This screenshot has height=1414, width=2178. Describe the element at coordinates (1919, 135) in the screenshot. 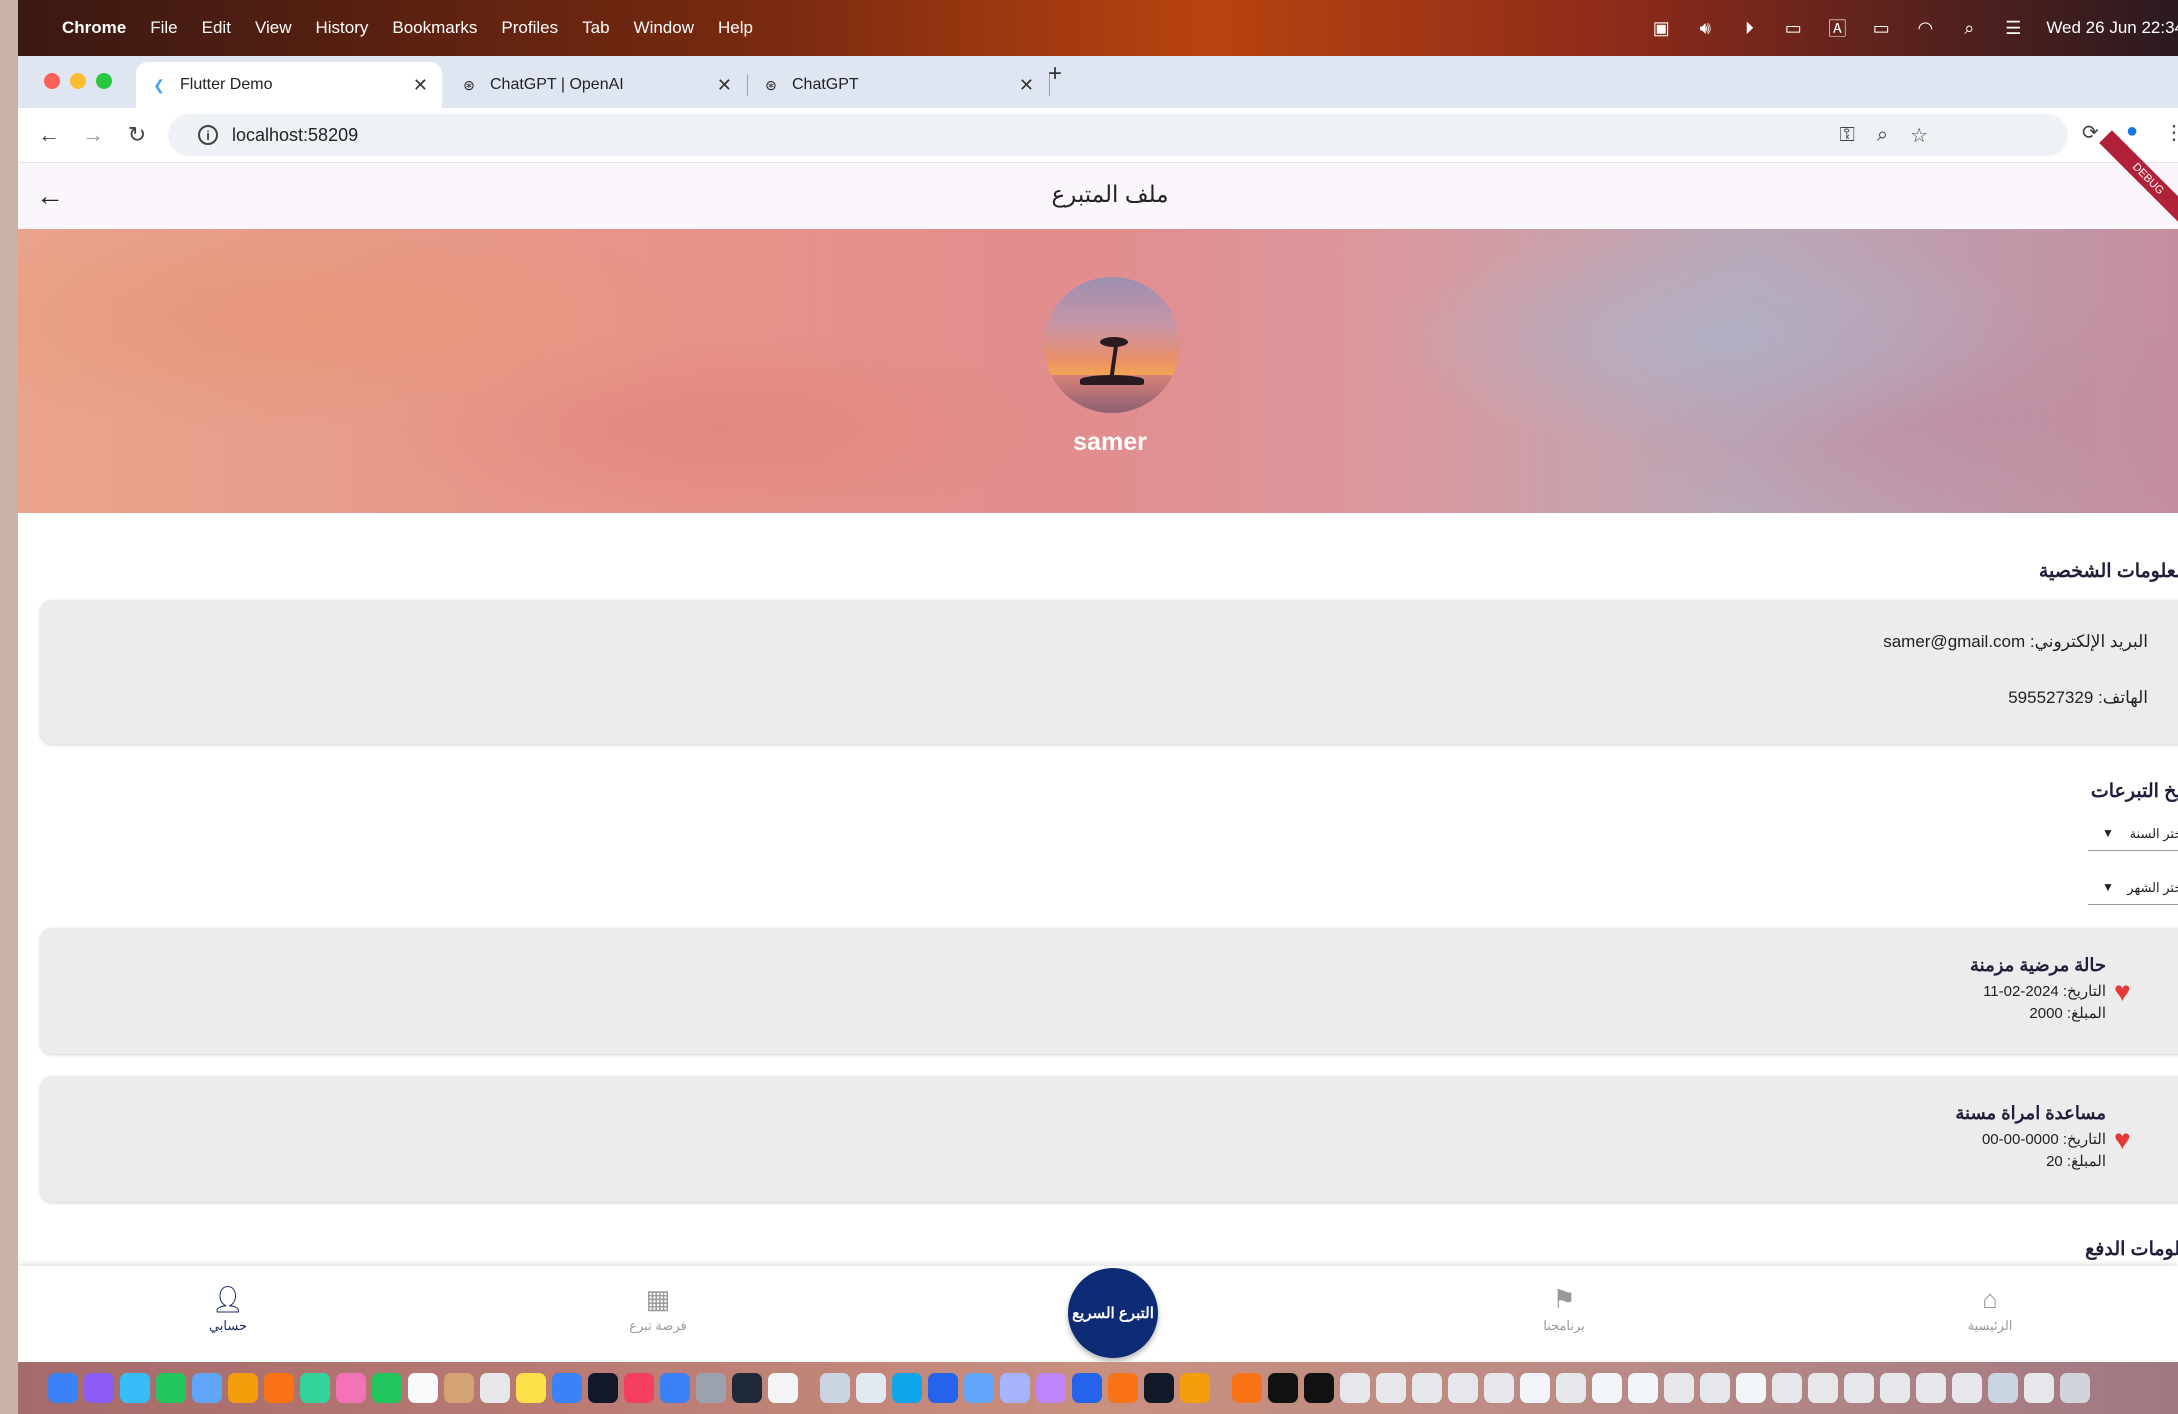

I see `bookmark-star-icon: ☆` at that location.